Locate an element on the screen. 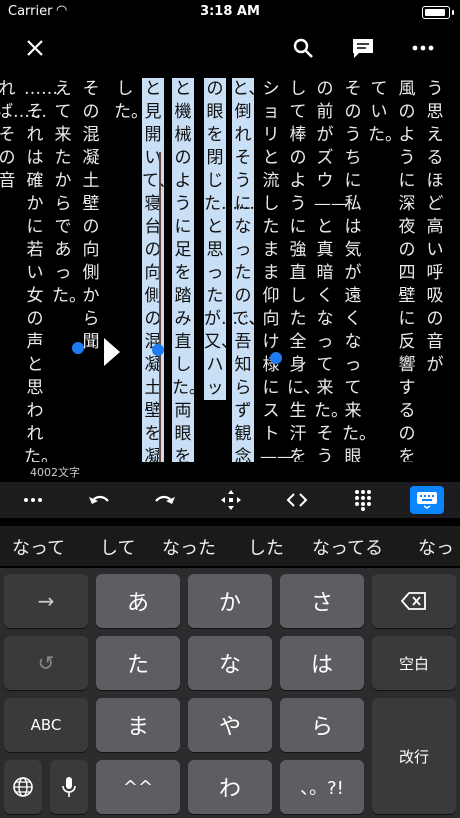  battery-icon is located at coordinates (436, 12).